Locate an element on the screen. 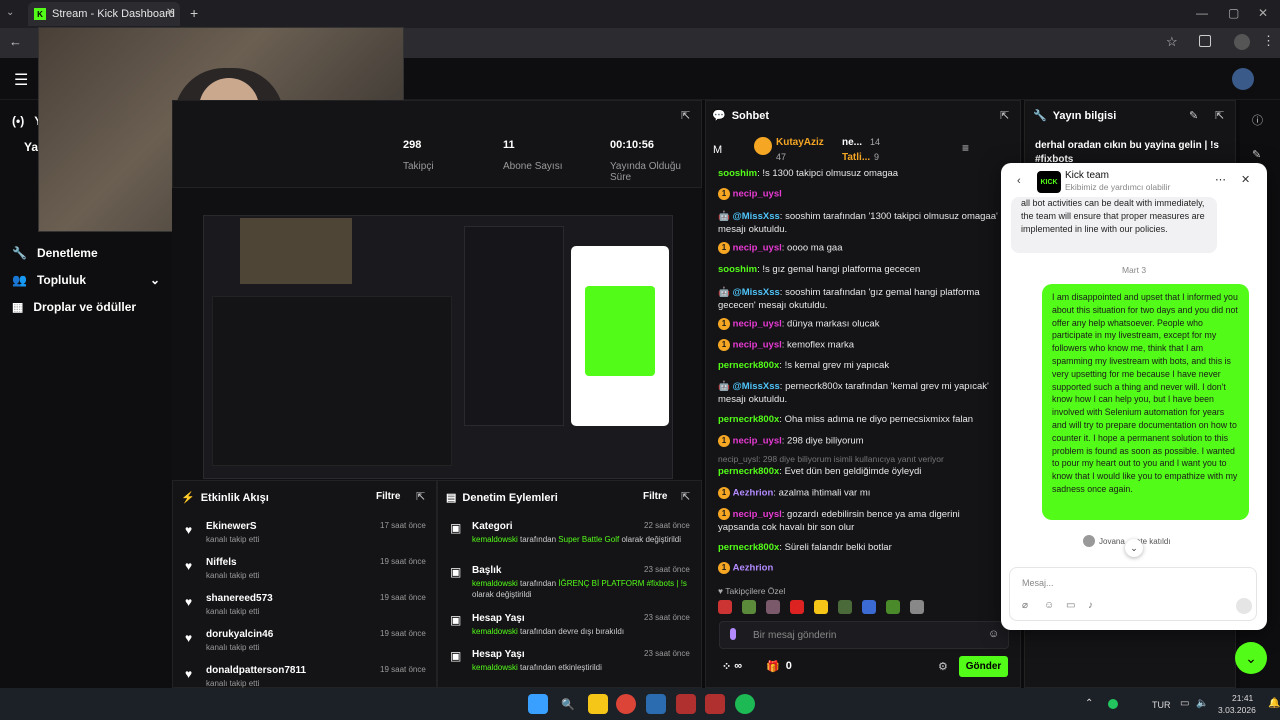  pencil-icon: ✎ is located at coordinates (1256, 154).